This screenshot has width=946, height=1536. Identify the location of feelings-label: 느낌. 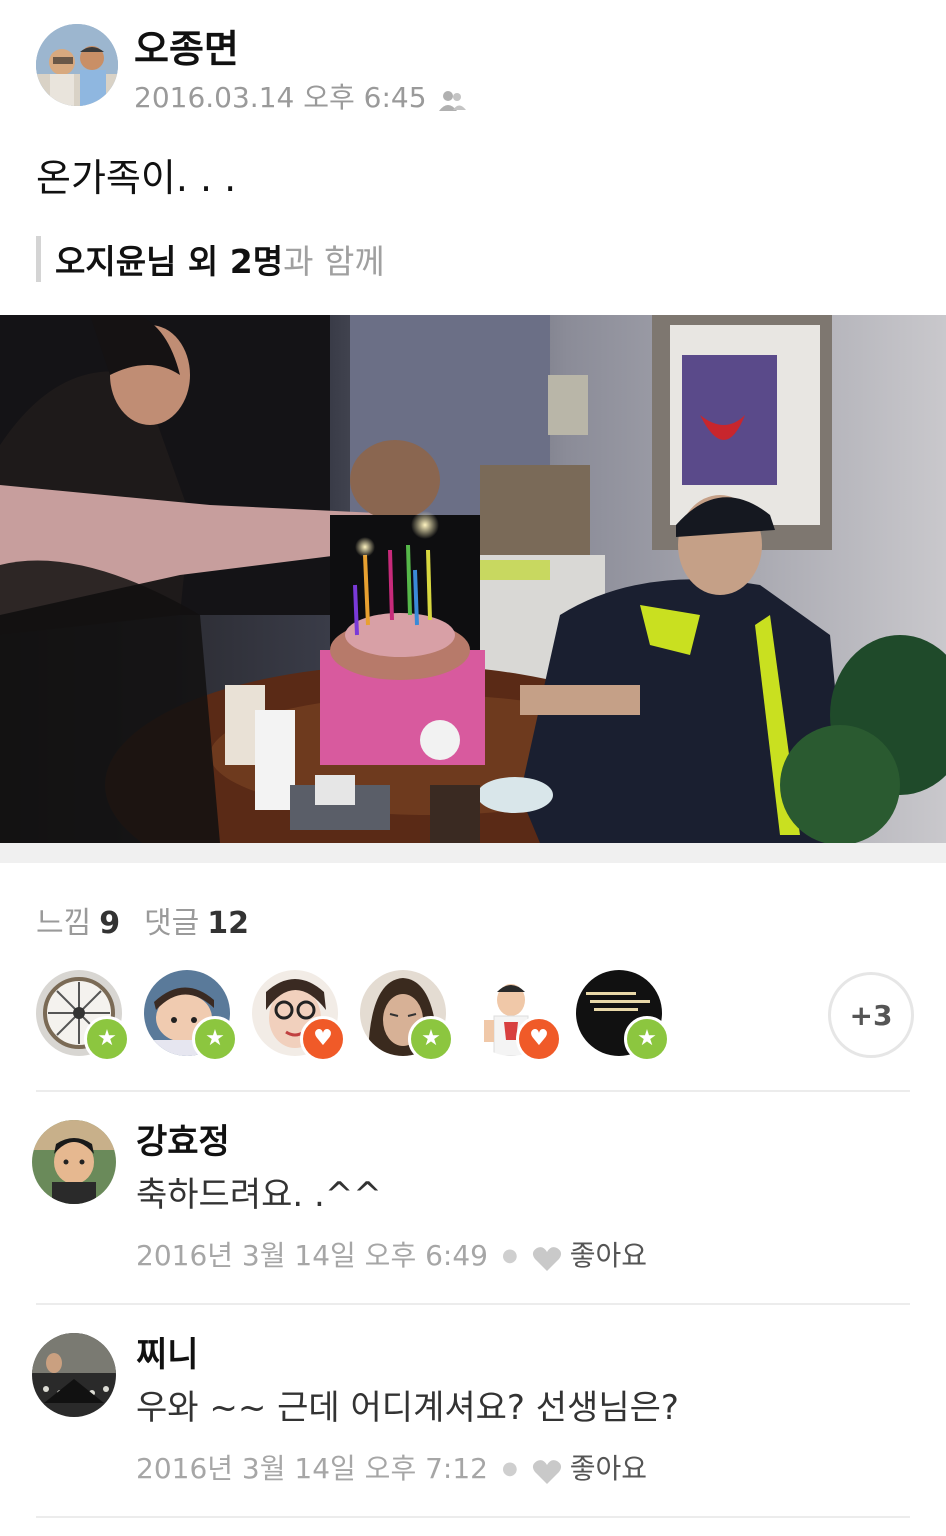
(64, 923).